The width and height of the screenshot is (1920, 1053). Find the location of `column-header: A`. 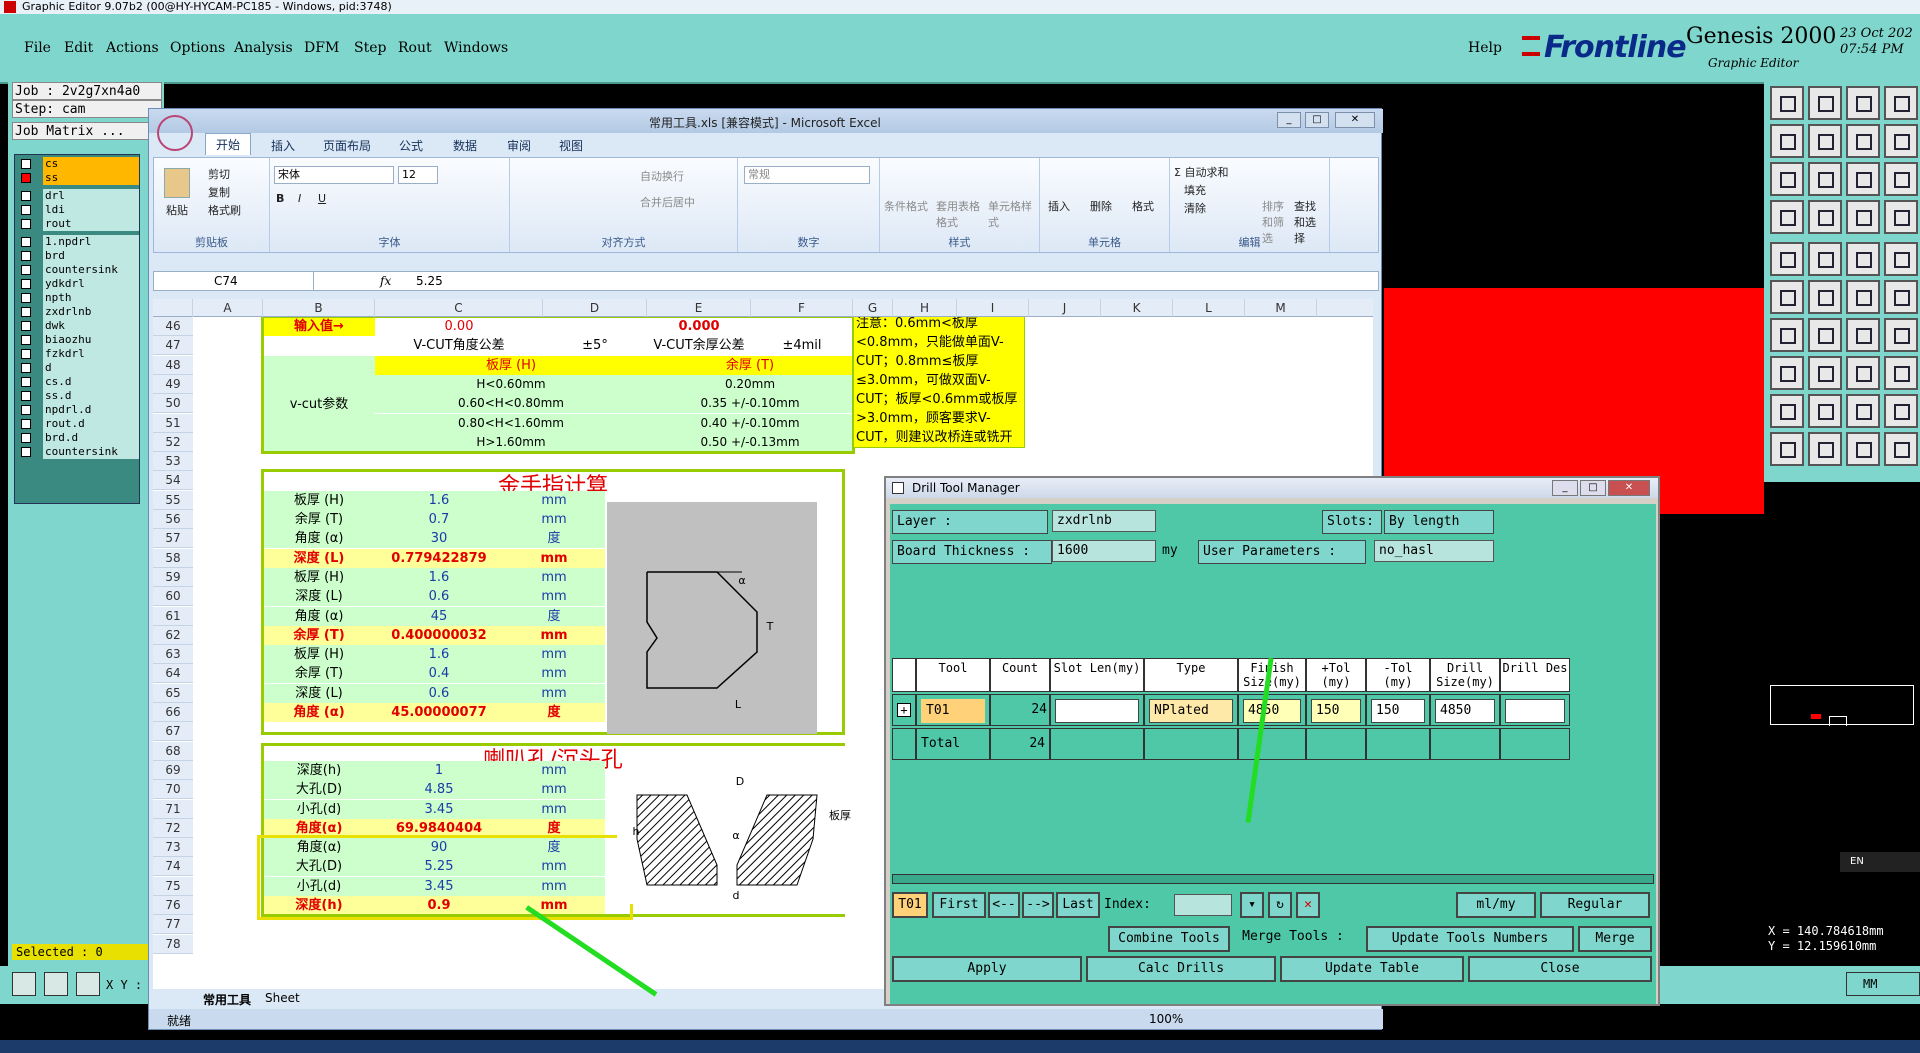

column-header: A is located at coordinates (228, 308).